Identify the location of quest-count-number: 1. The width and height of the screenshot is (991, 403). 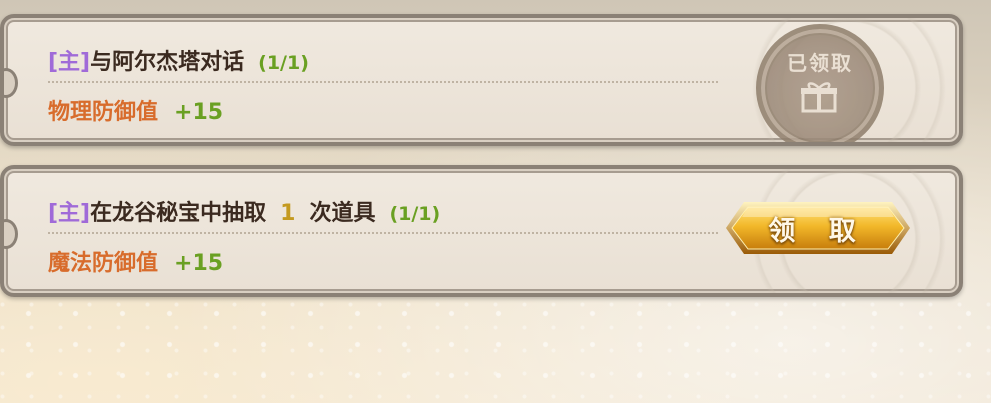
(288, 213).